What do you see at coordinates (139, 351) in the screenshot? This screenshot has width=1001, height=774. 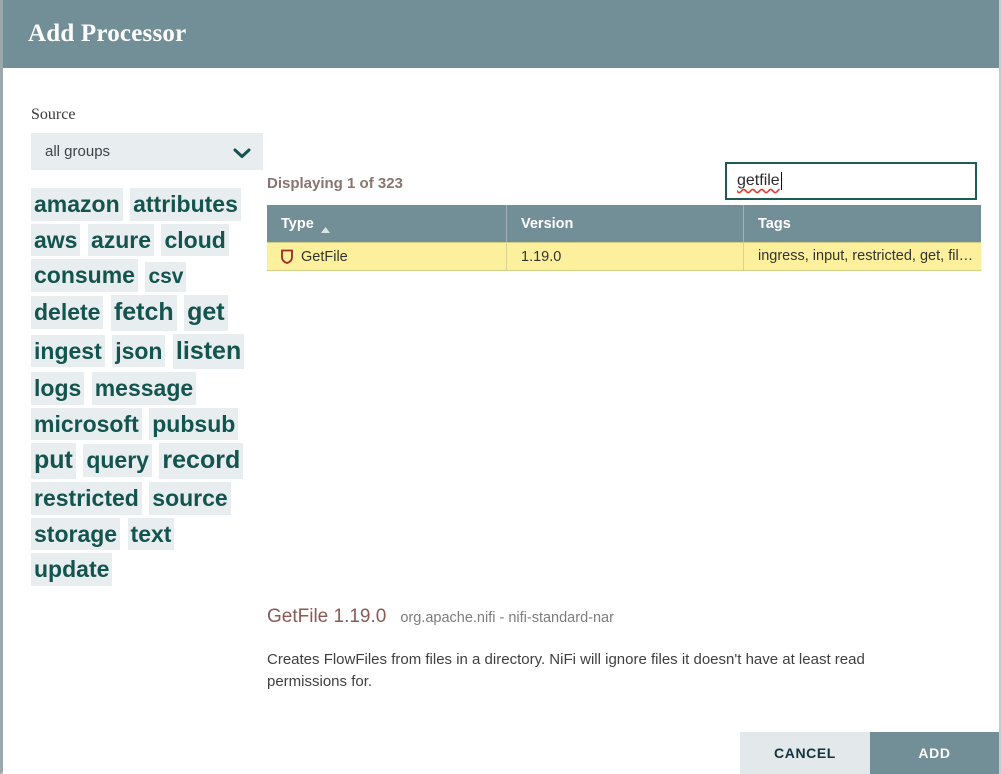 I see `tag-json: json` at bounding box center [139, 351].